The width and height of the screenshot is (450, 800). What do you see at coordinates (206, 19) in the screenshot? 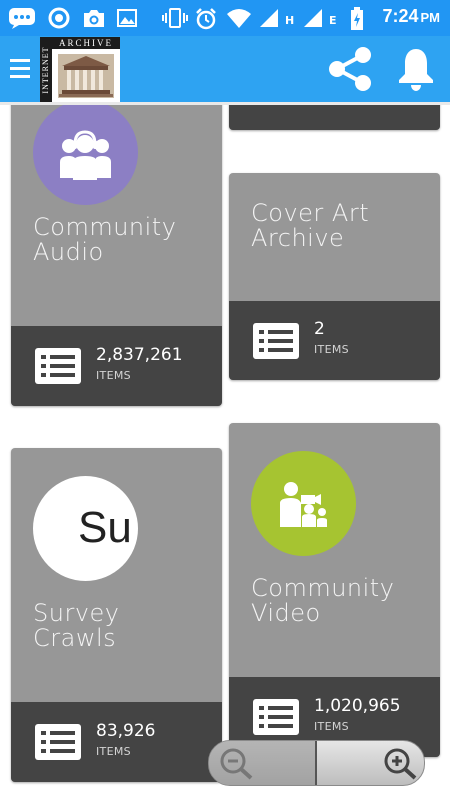
I see `alarm-icon` at bounding box center [206, 19].